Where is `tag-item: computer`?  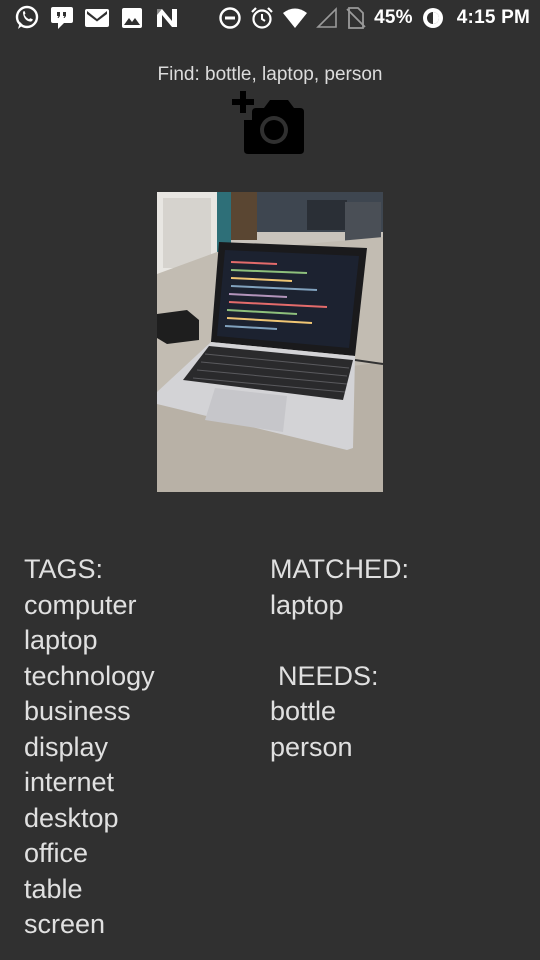
tag-item: computer is located at coordinates (80, 604).